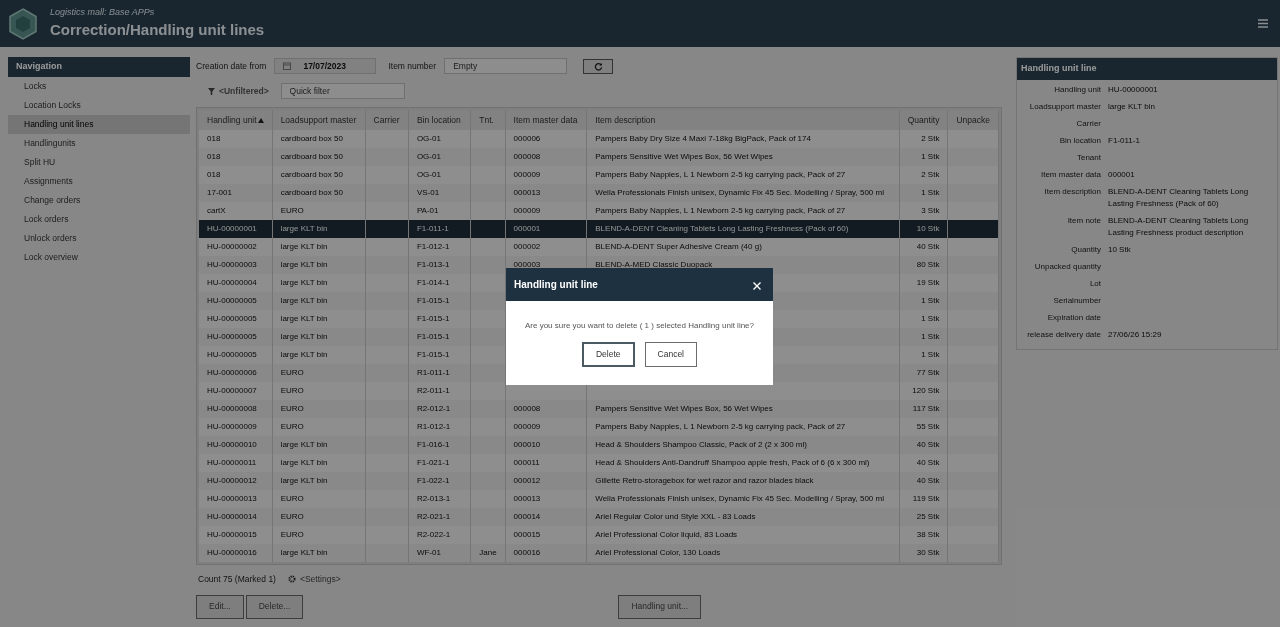  Describe the element at coordinates (599, 463) in the screenshot. I see `table-row: HU-00000011 large KLT bin F1-021-1 000011 Head & Shoulders Anti-Dandruff Shampoo apple fresh, Pack of 6 (6 x 300 ml) 40 Stk` at that location.